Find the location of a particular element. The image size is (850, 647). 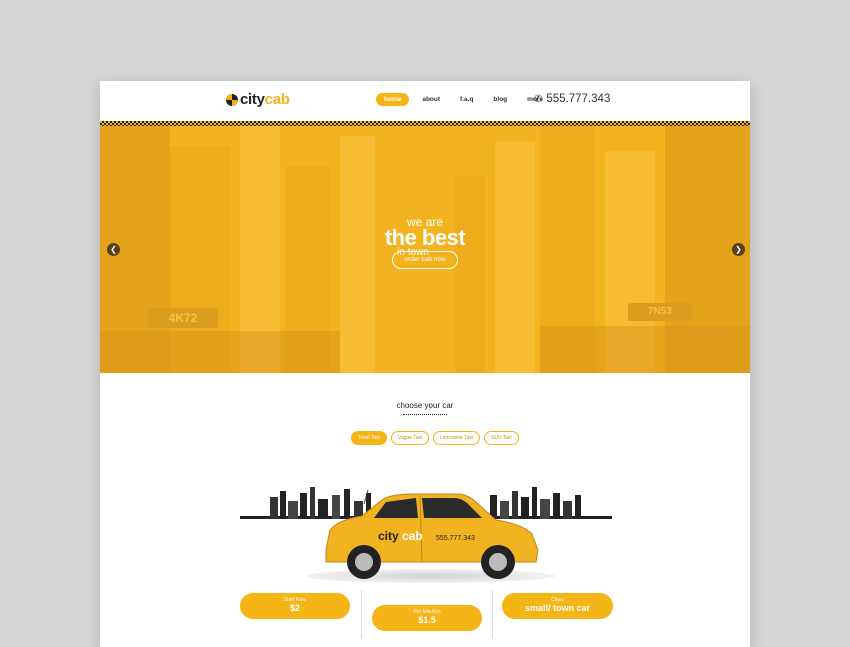

phone-number: ✆ 555.777.343 is located at coordinates (572, 99).